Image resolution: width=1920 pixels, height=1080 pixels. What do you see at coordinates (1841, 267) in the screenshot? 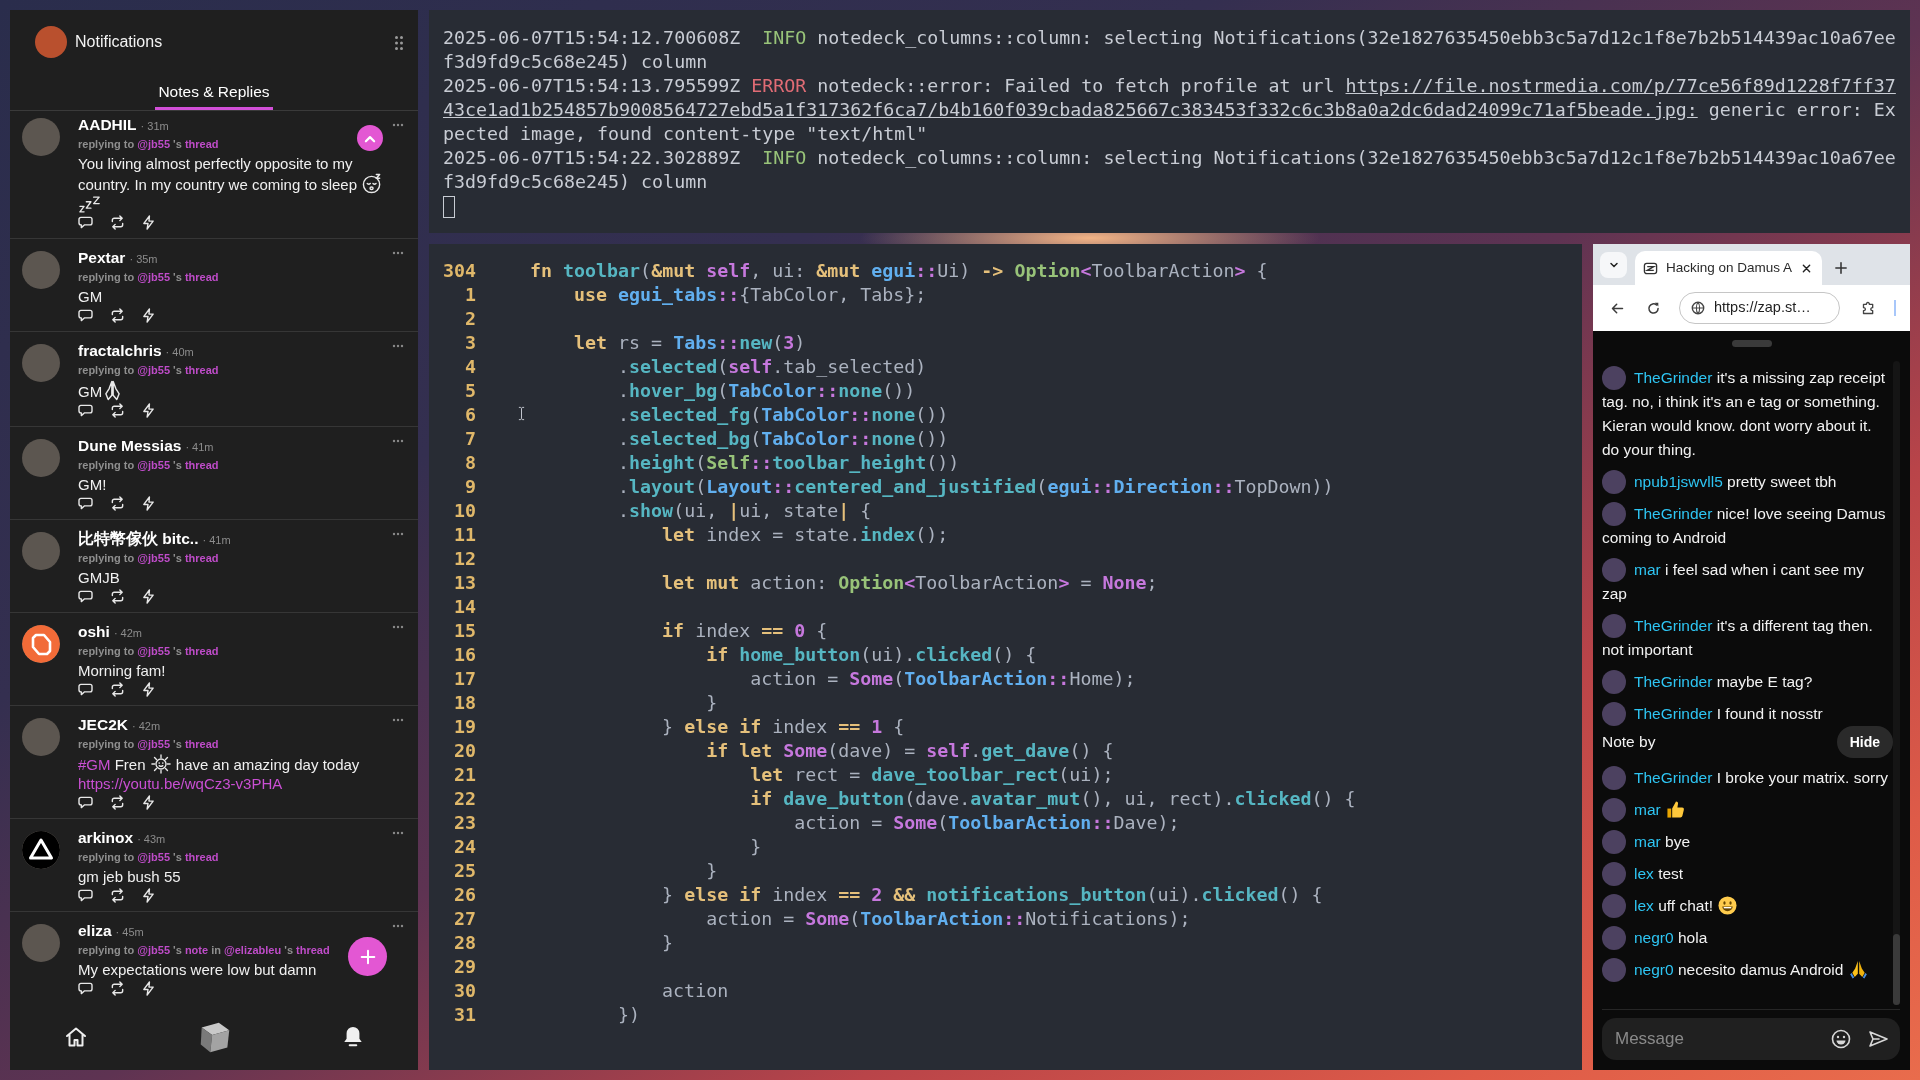
I see `plus-icon` at bounding box center [1841, 267].